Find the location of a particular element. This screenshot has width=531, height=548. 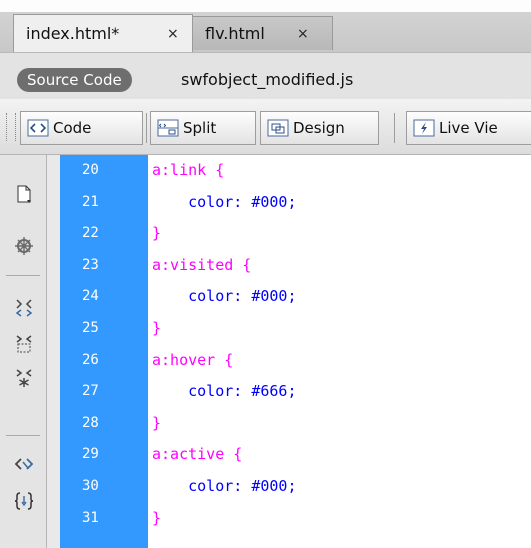

live-view-label: Live Vie is located at coordinates (468, 128).